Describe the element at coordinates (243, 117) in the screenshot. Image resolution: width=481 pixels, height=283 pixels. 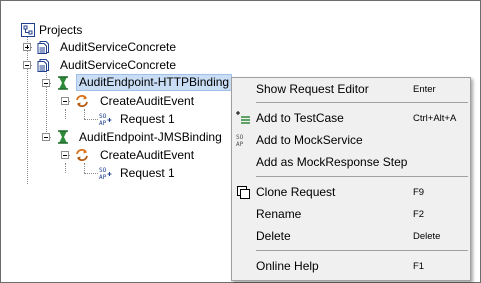
I see `add-to-testcase-icon` at that location.